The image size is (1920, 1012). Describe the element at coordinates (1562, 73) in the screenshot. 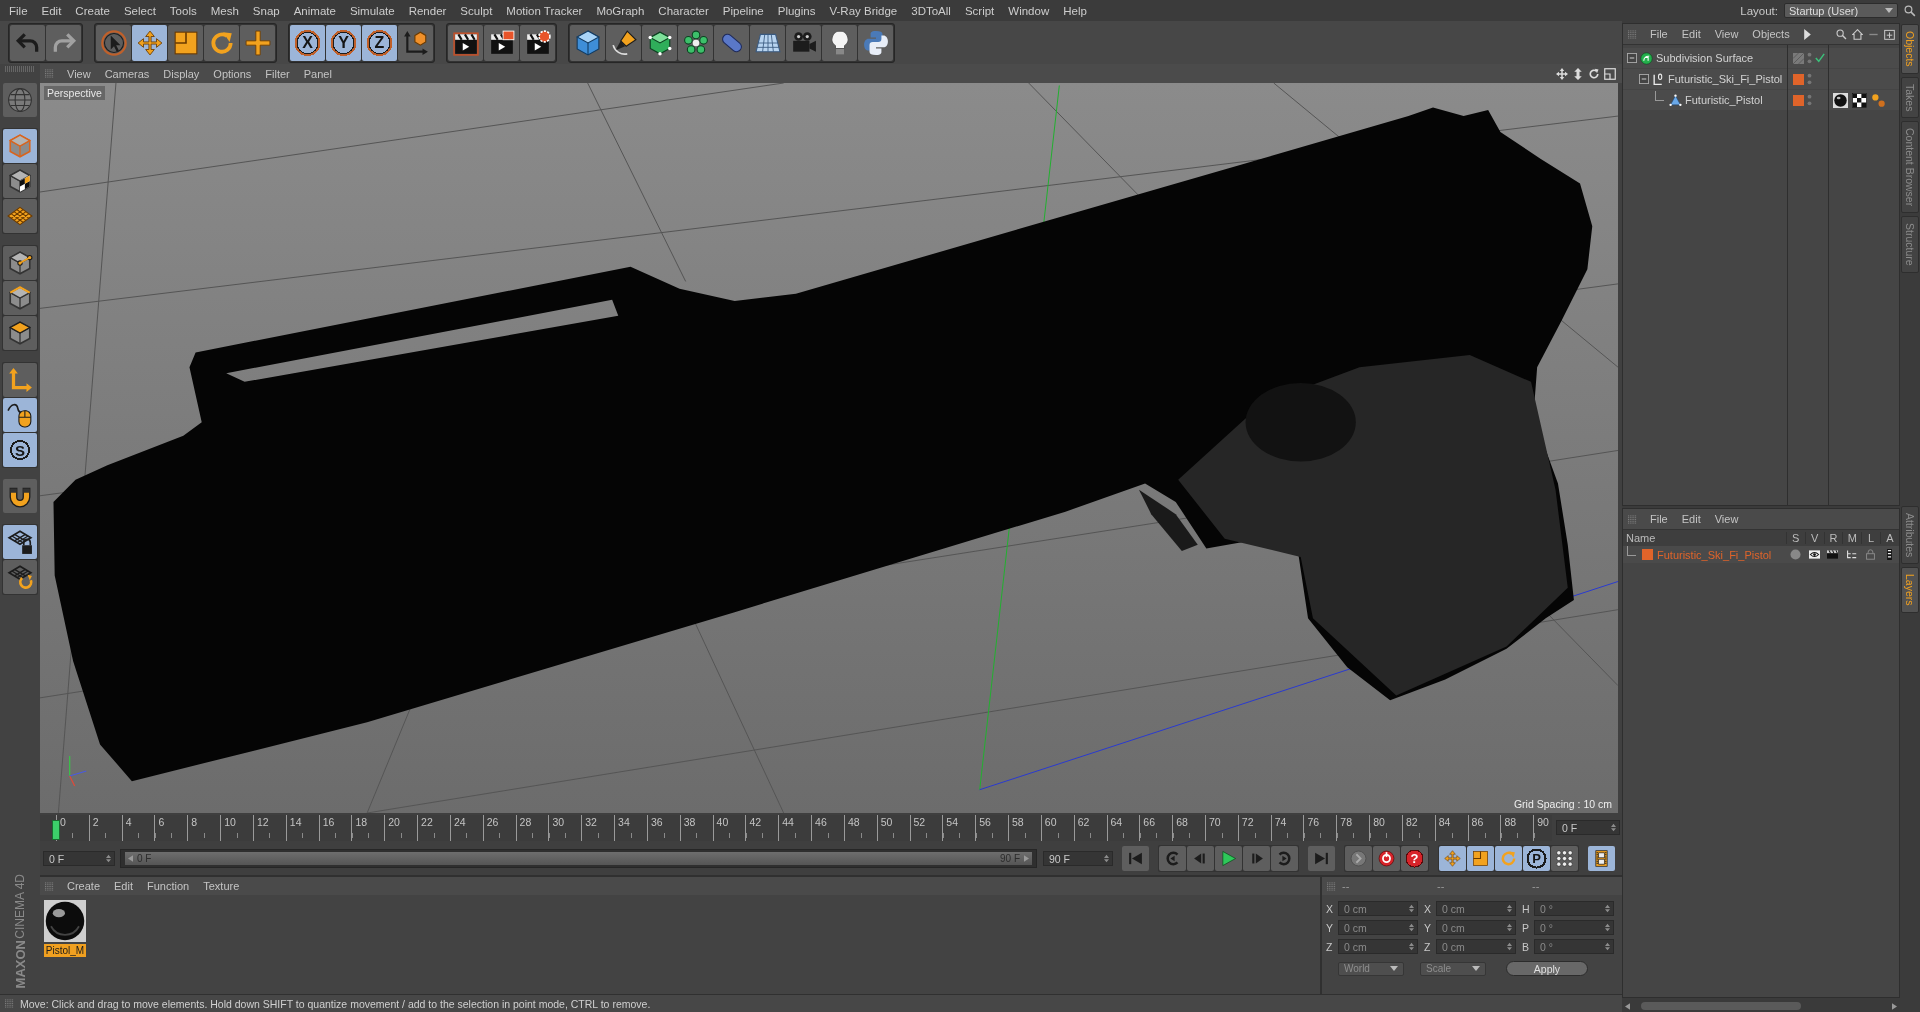

I see `pan-arrows-icon` at that location.